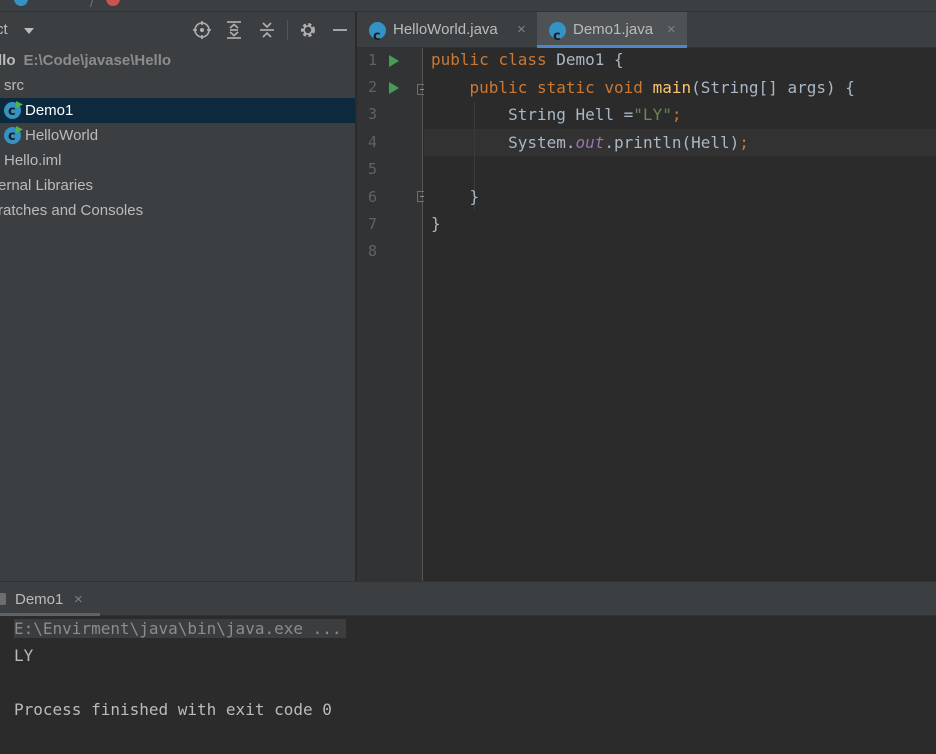  What do you see at coordinates (177, 136) in the screenshot?
I see `tree-item-helloworld: HelloWorld` at bounding box center [177, 136].